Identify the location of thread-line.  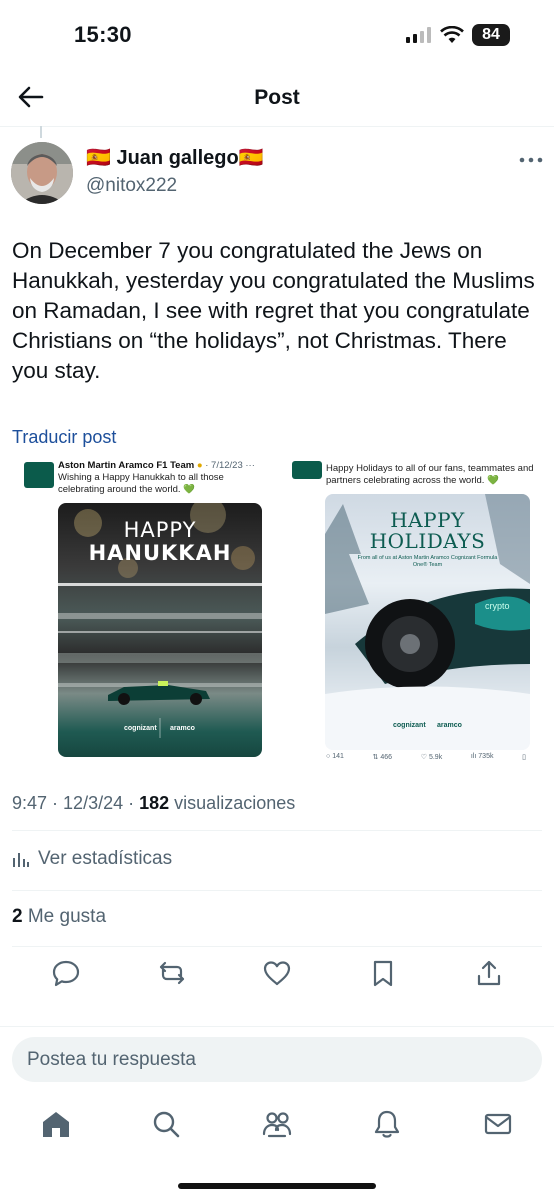
(41, 132).